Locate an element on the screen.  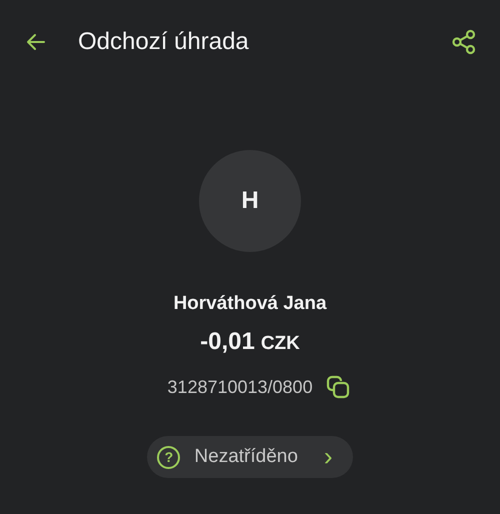
share-icon is located at coordinates (464, 42).